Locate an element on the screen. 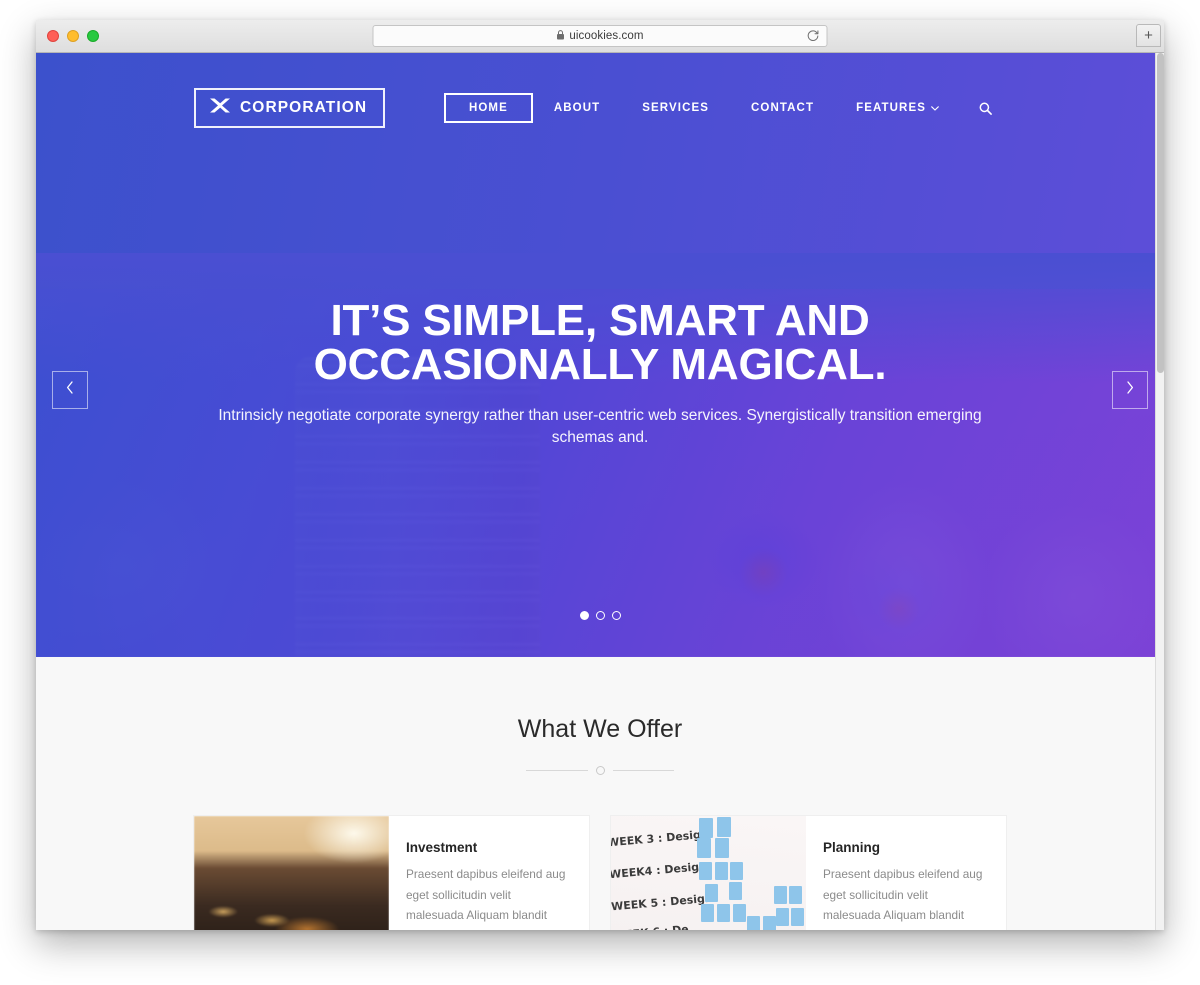 Image resolution: width=1200 pixels, height=985 pixels. nav-item-features-label: FEATURES is located at coordinates (891, 108).